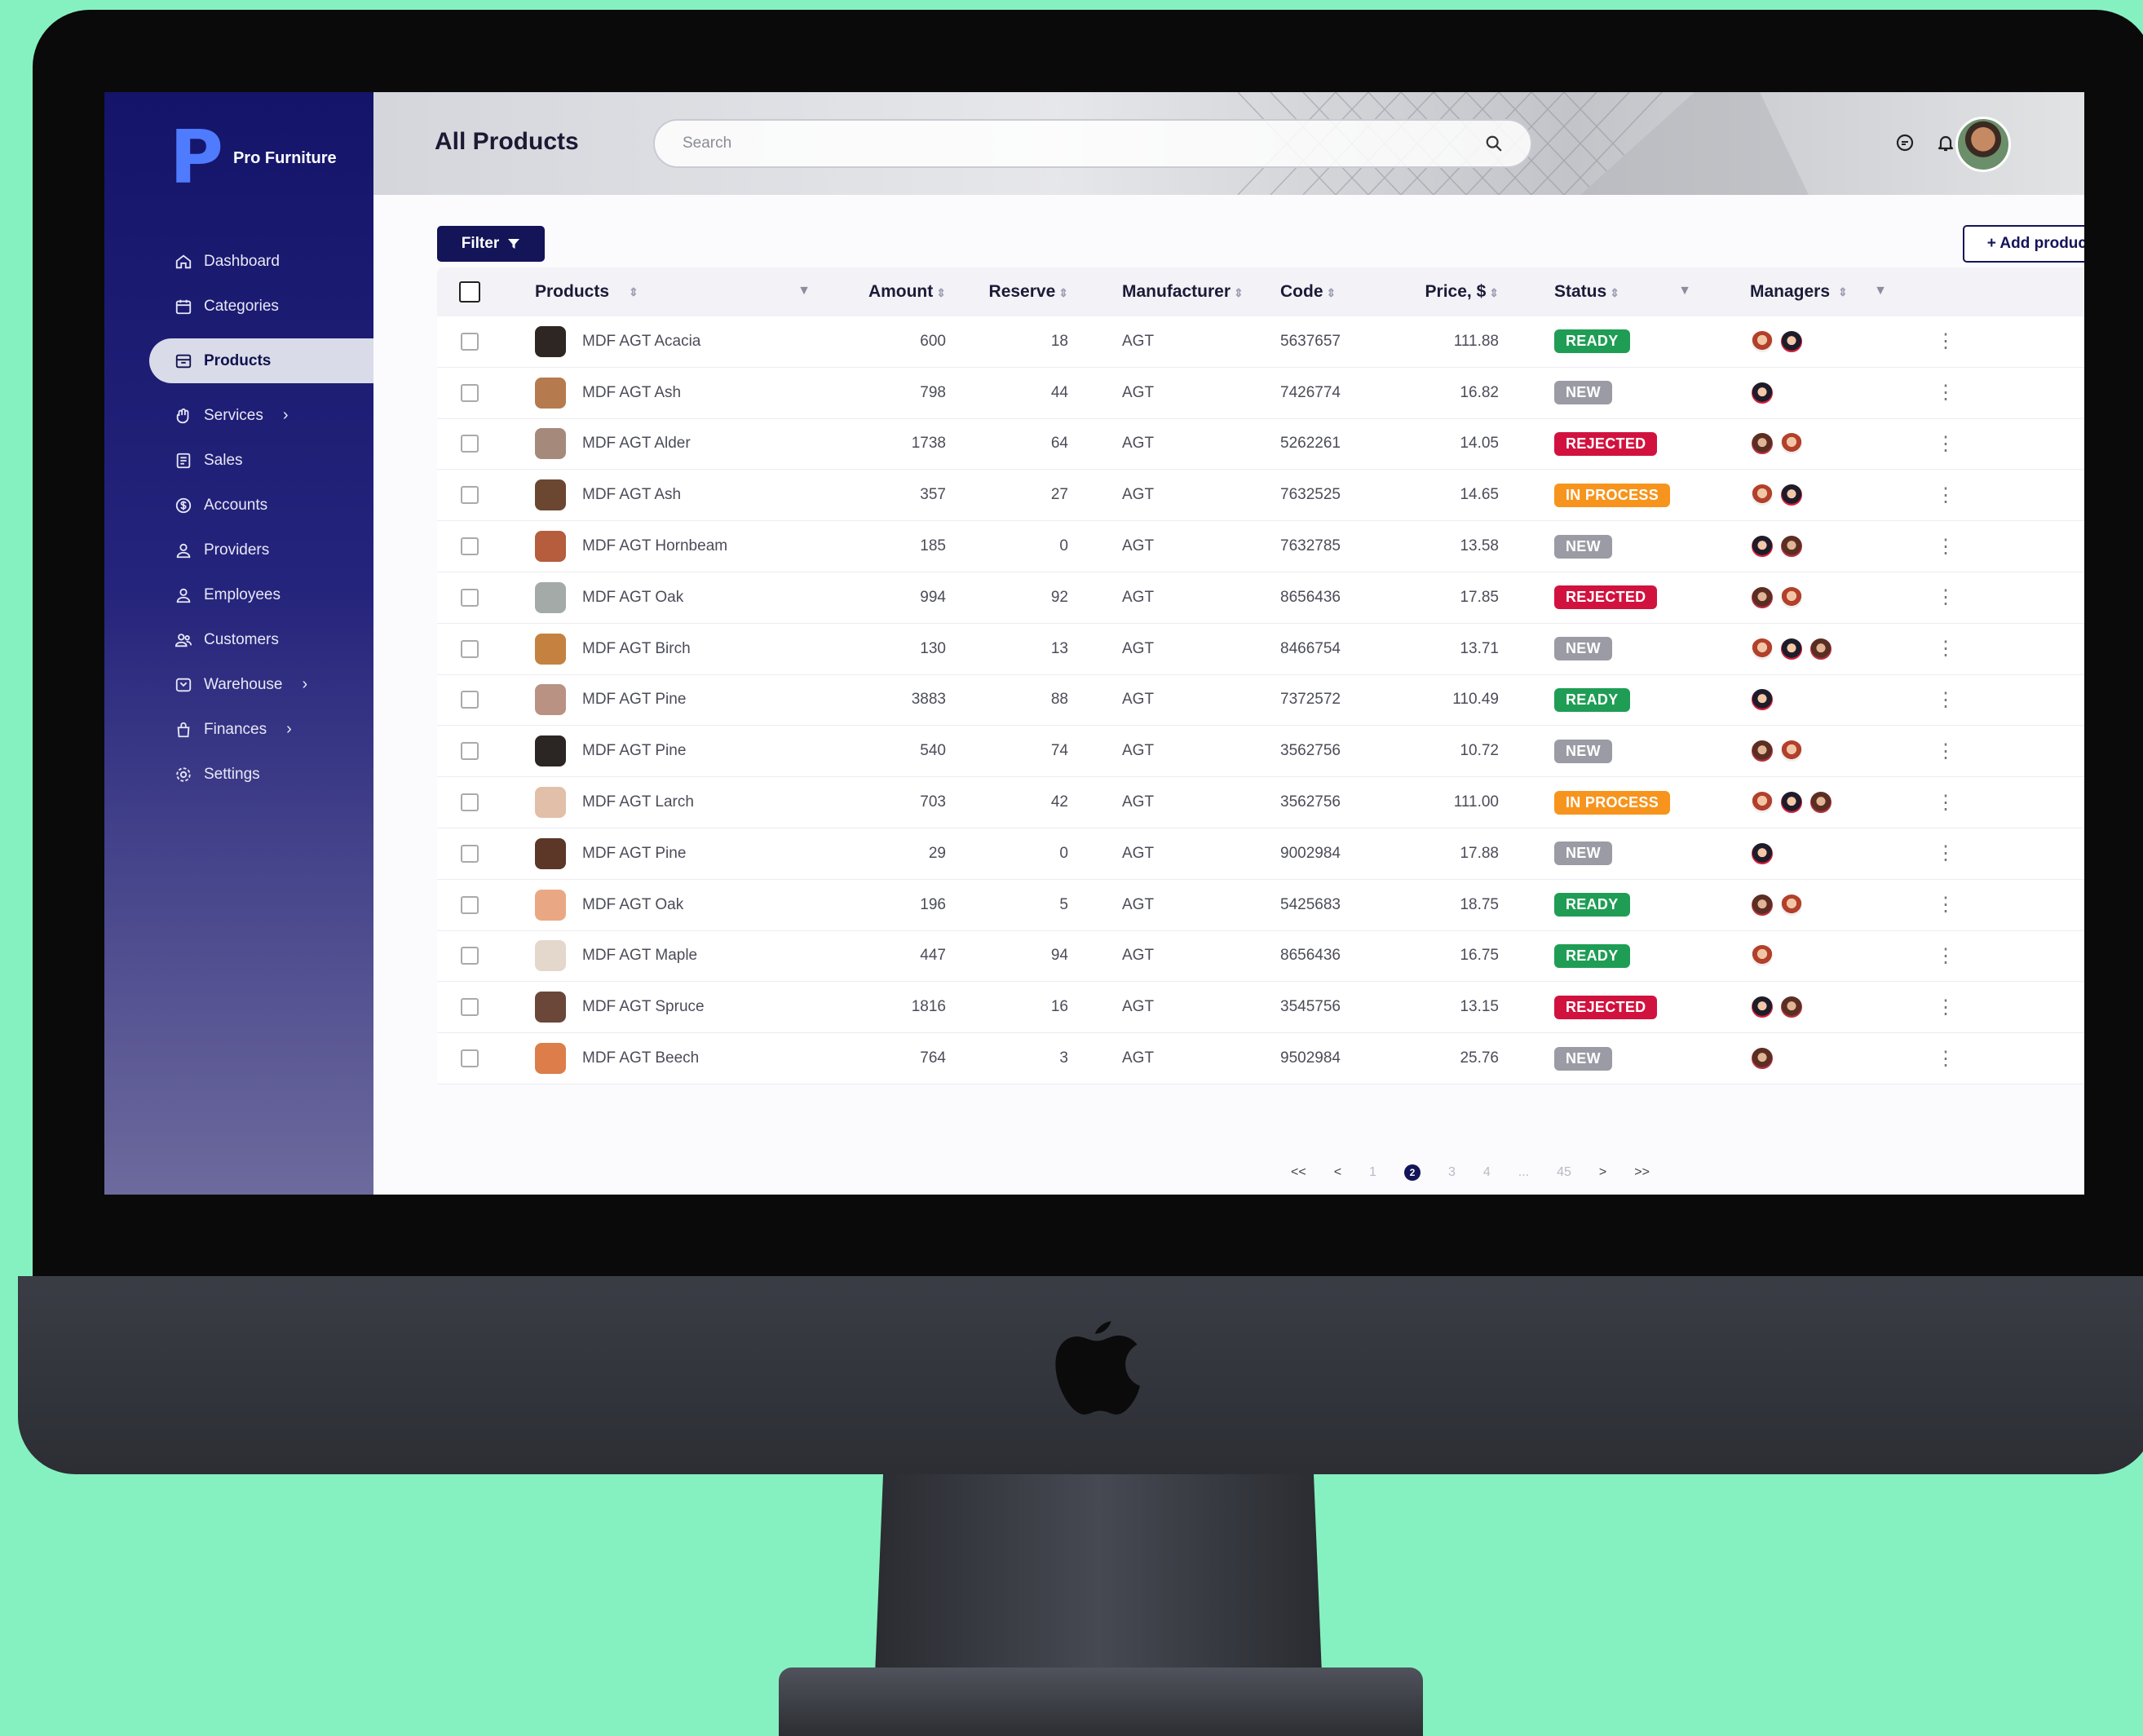 The width and height of the screenshot is (2143, 1736). Describe the element at coordinates (640, 1058) in the screenshot. I see `product-name: MDF AGT Beech` at that location.